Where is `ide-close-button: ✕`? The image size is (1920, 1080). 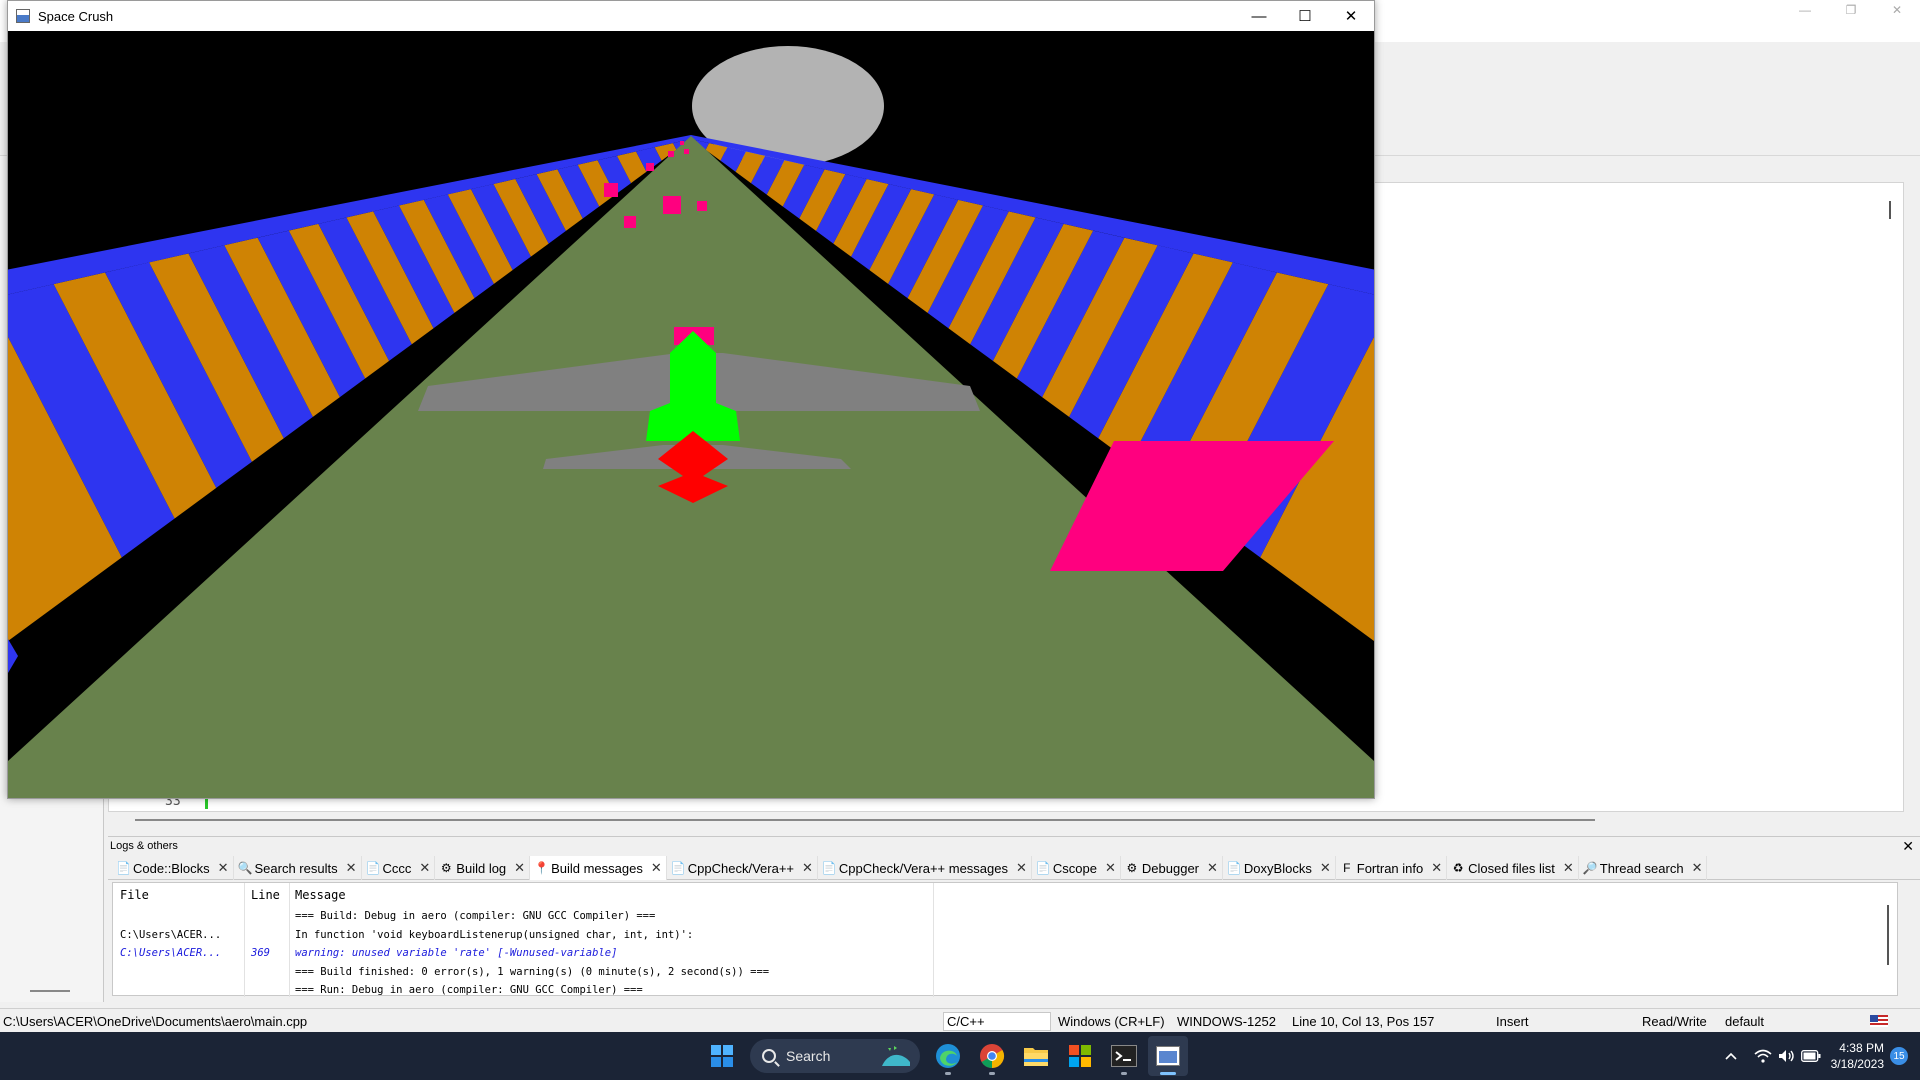
ide-close-button: ✕ is located at coordinates (1897, 10).